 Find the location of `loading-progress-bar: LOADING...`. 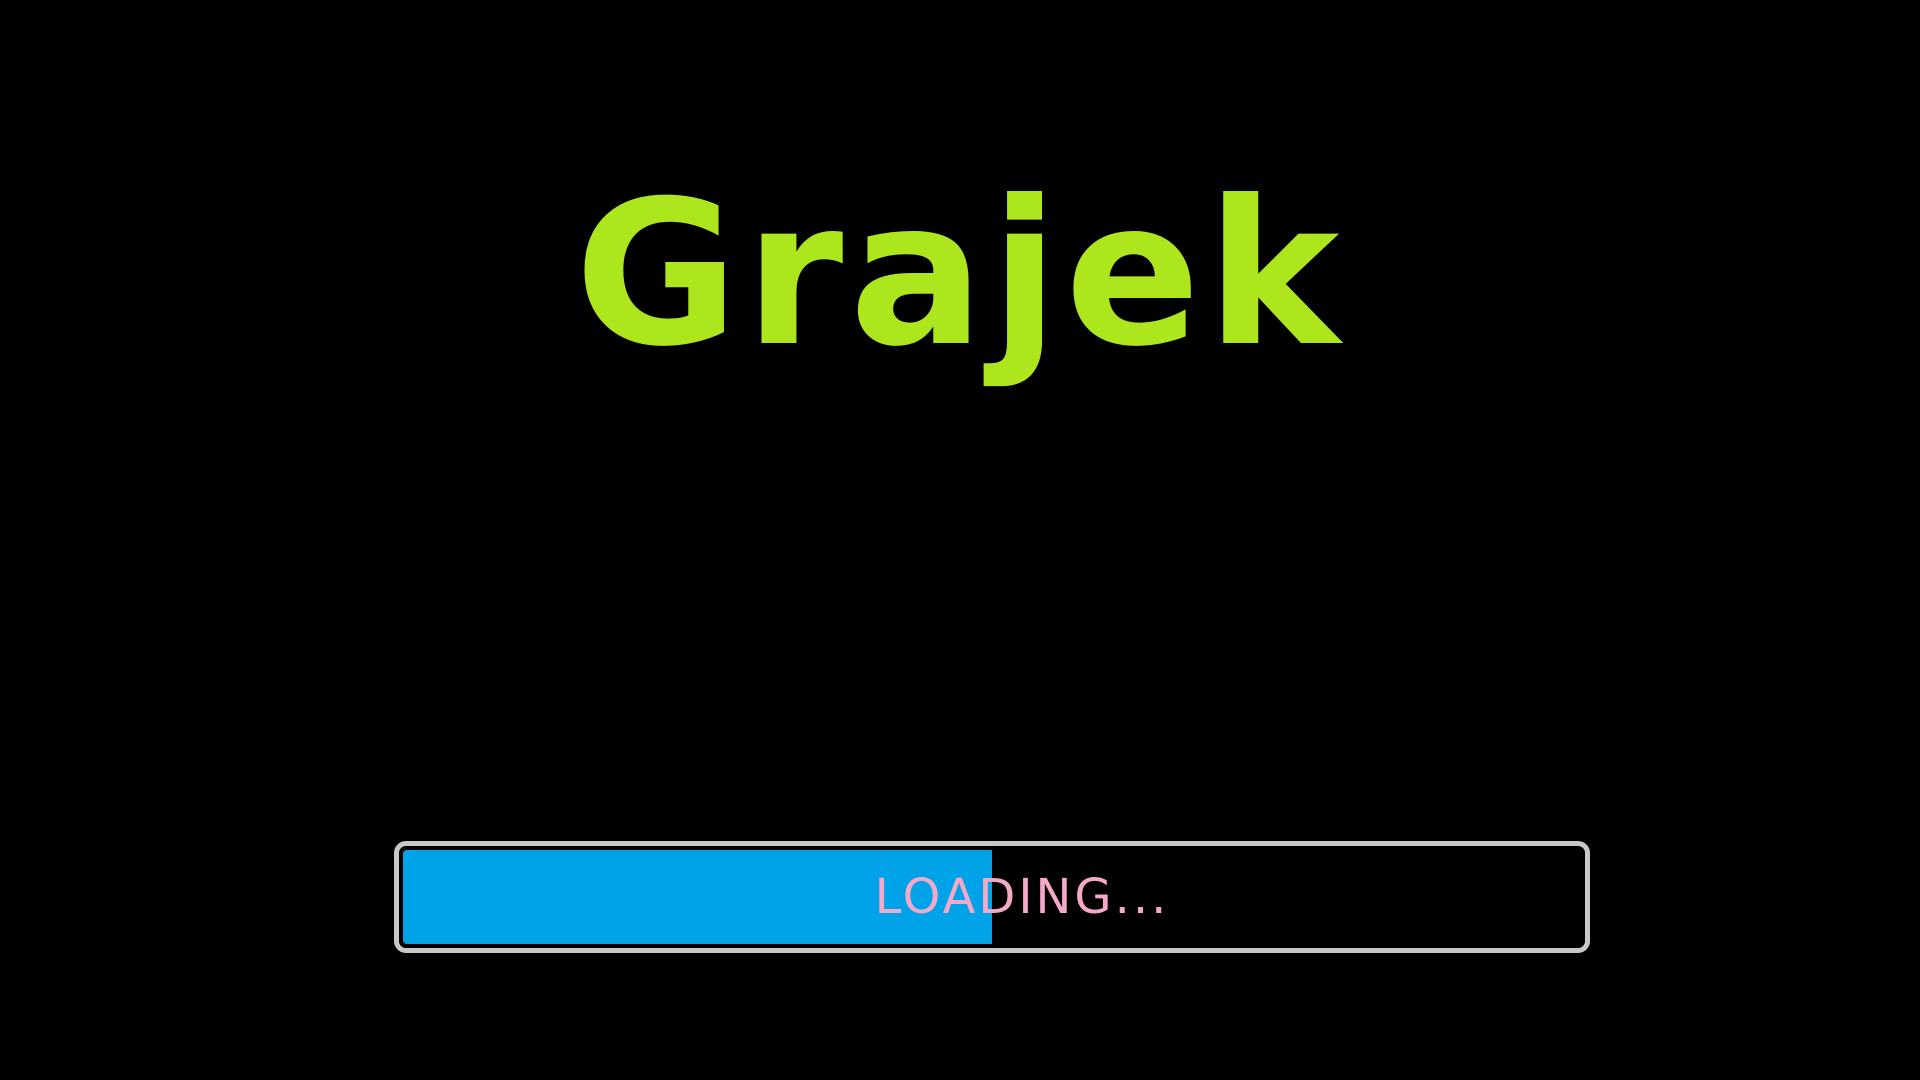

loading-progress-bar: LOADING... is located at coordinates (992, 897).